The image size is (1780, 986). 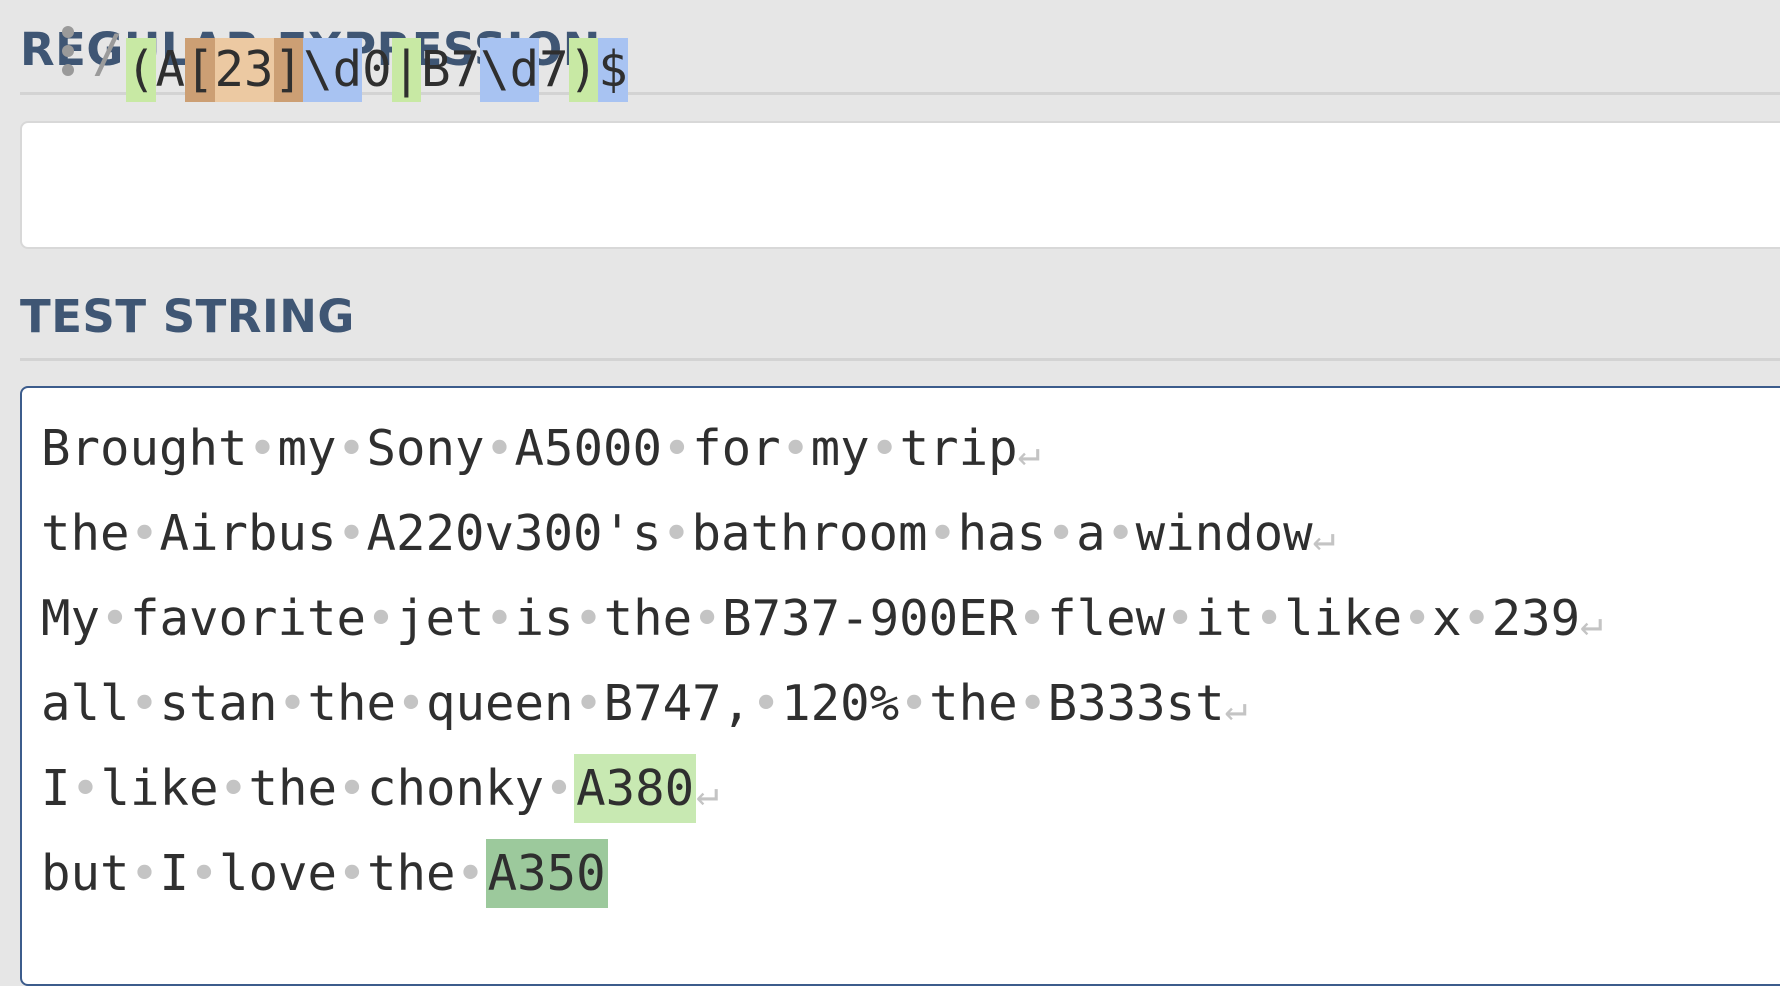 I want to click on match-highlight: A380, so click(x=635, y=788).